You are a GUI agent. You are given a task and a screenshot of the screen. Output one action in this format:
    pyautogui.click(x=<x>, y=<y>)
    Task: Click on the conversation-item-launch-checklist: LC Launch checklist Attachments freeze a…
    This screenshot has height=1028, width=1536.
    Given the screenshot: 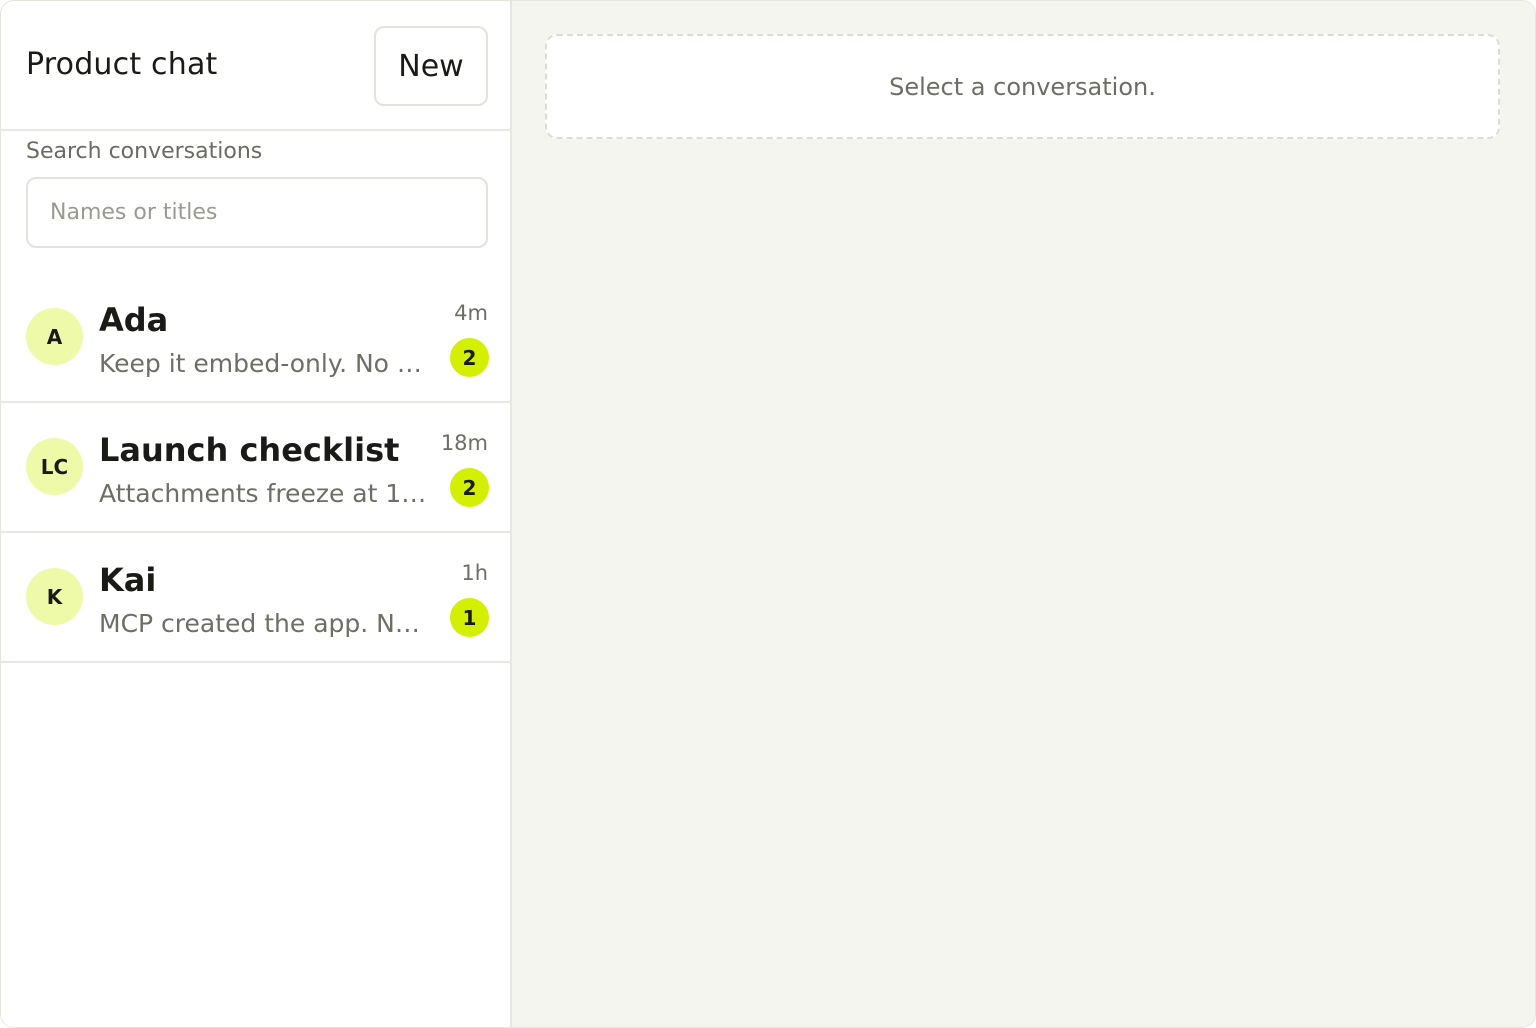 What is the action you would take?
    pyautogui.click(x=255, y=468)
    